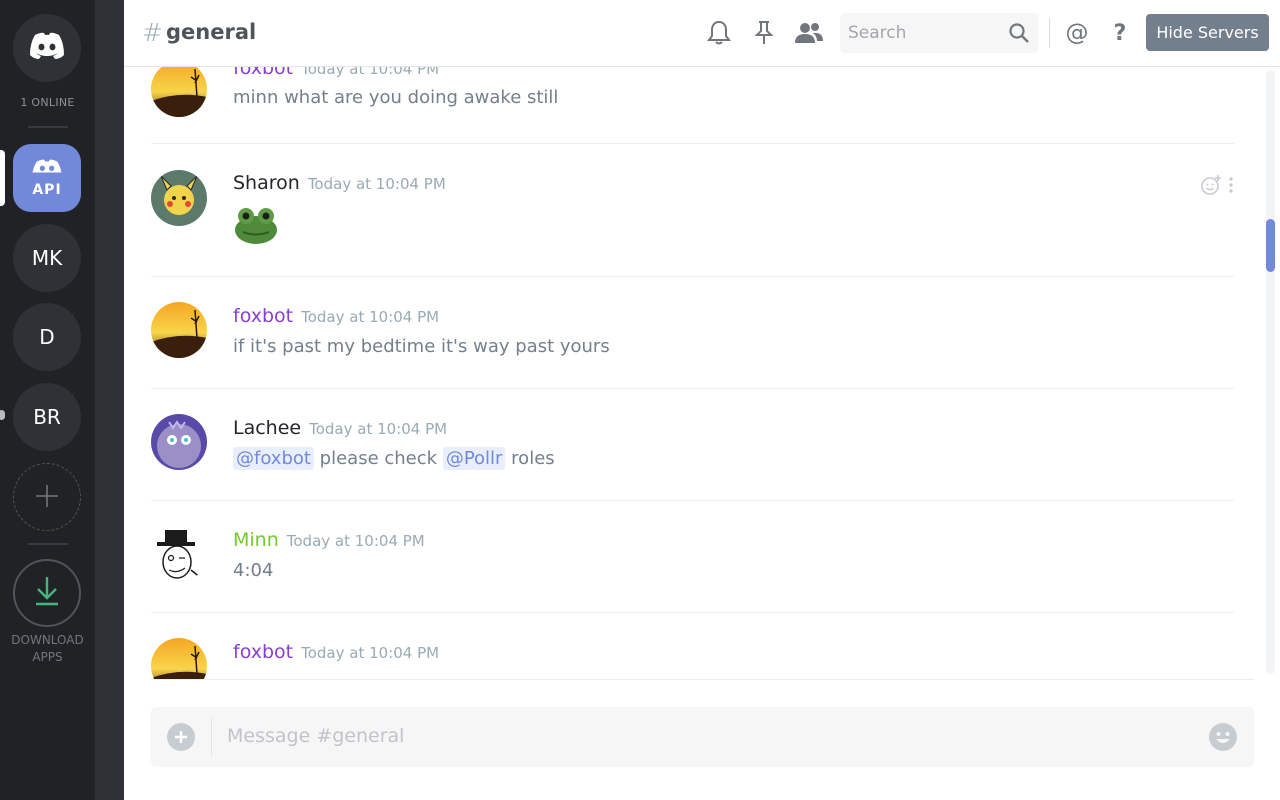 The height and width of the screenshot is (800, 1280). What do you see at coordinates (47, 258) in the screenshot?
I see `server-mk: MK` at bounding box center [47, 258].